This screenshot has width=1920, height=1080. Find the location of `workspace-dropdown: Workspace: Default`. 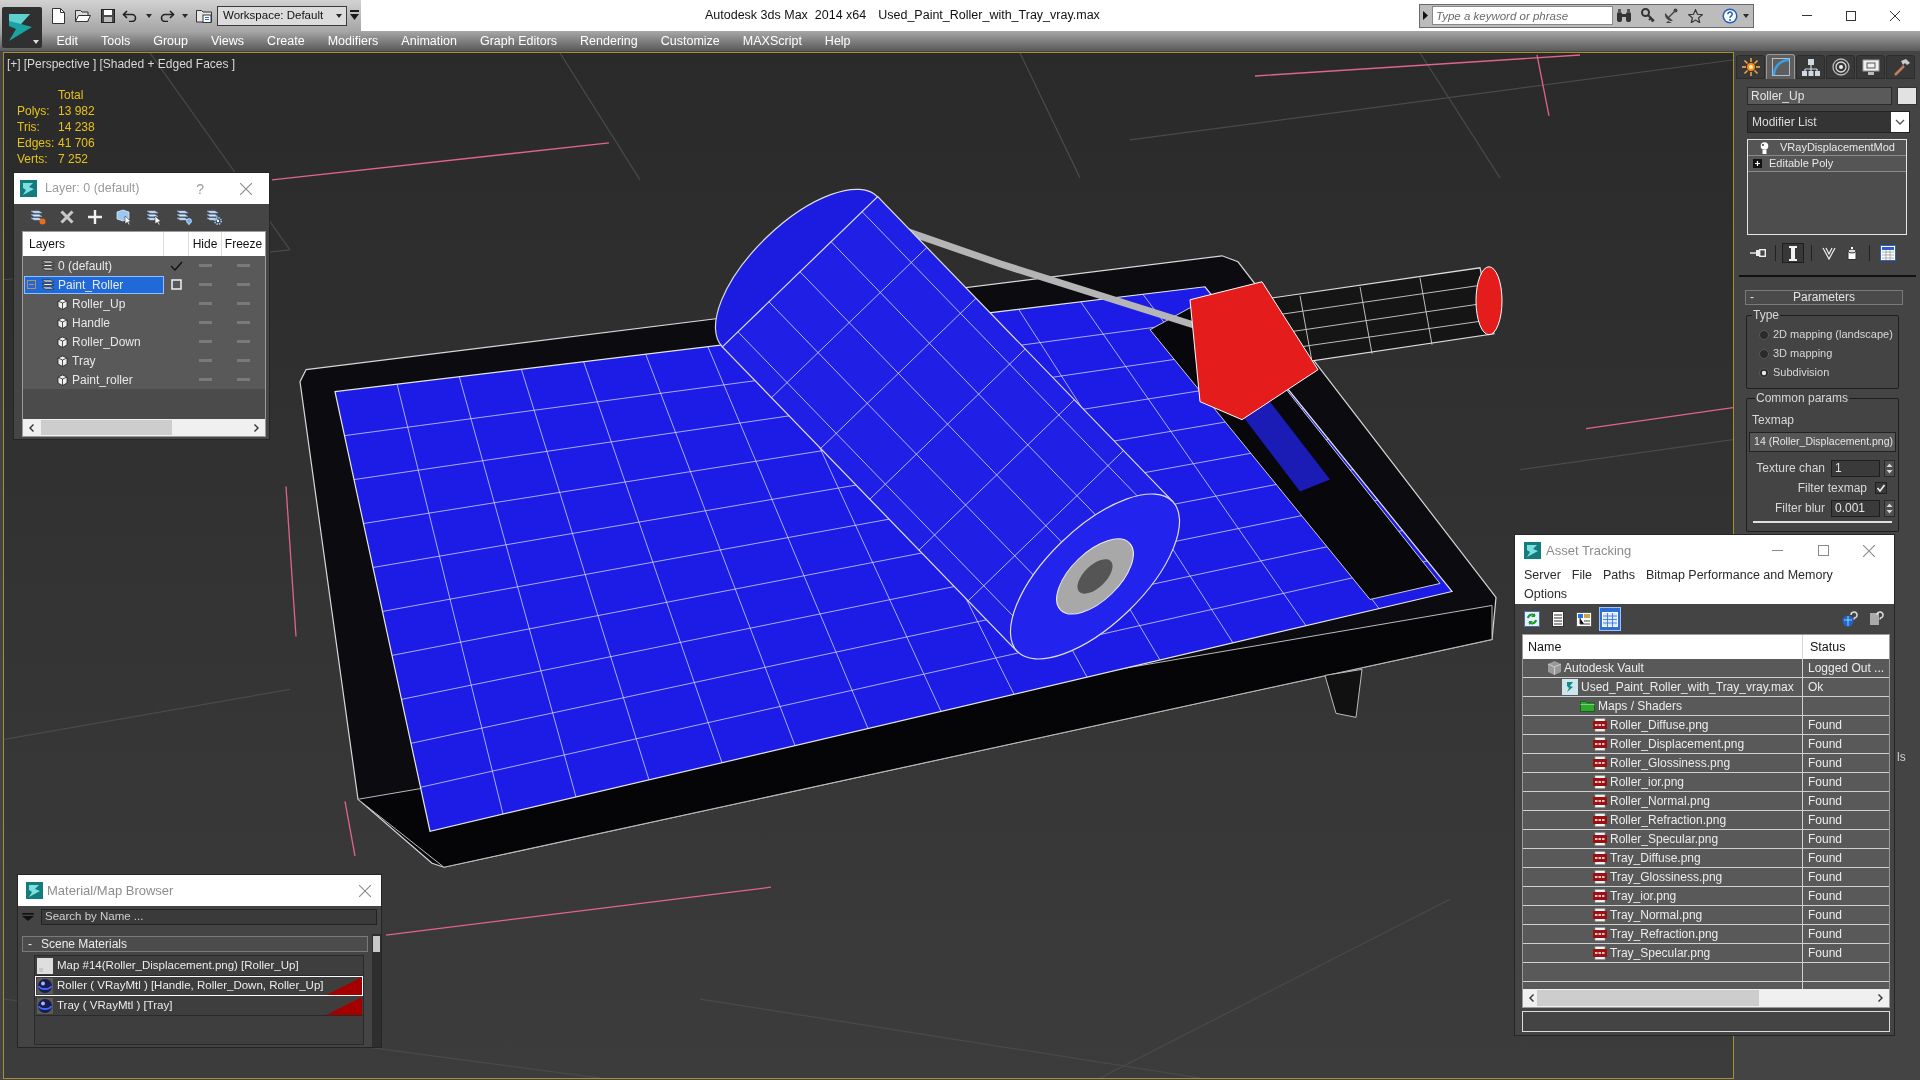

workspace-dropdown: Workspace: Default is located at coordinates (282, 15).